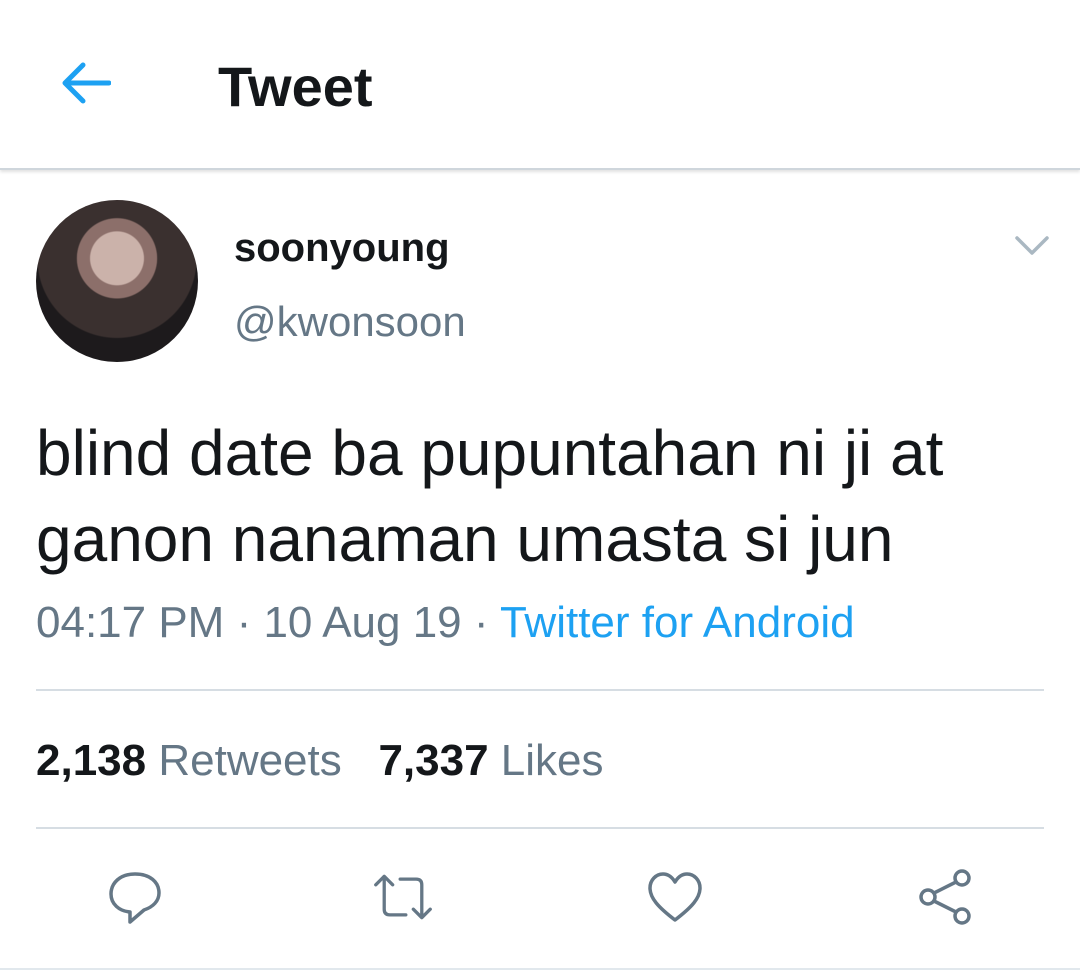 The image size is (1080, 977). What do you see at coordinates (135, 897) in the screenshot?
I see `reply-icon` at bounding box center [135, 897].